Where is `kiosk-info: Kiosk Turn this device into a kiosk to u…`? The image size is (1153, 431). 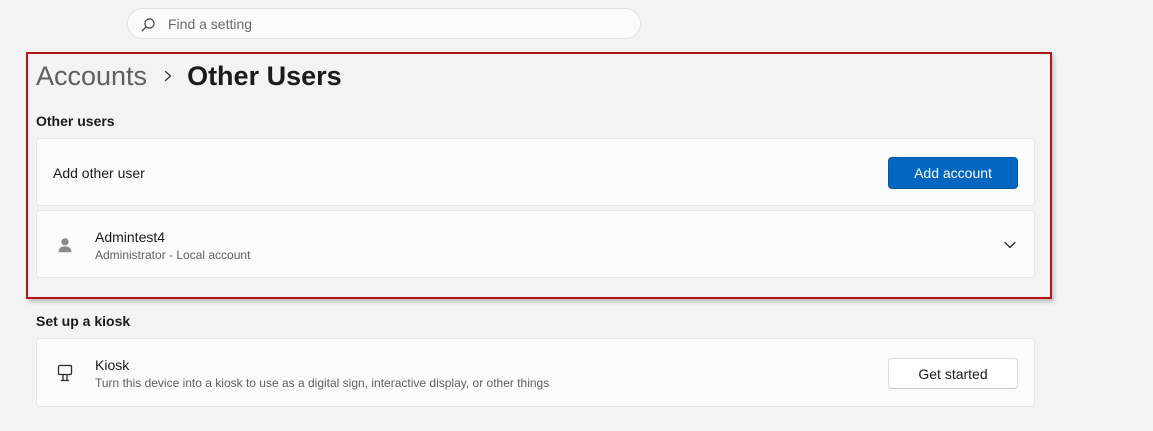 kiosk-info: Kiosk Turn this device into a kiosk to u… is located at coordinates (322, 373).